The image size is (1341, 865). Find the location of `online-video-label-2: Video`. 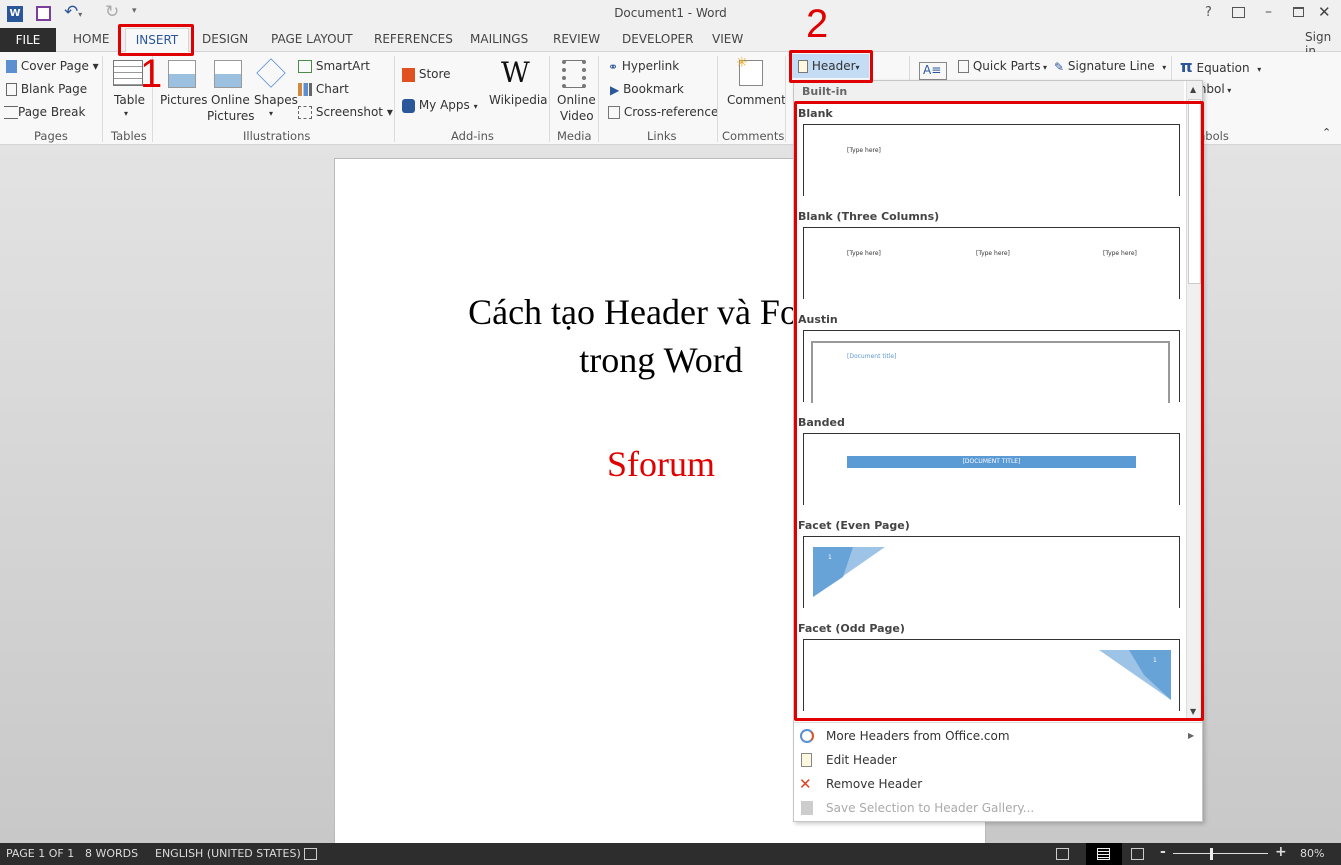

online-video-label-2: Video is located at coordinates (577, 116).